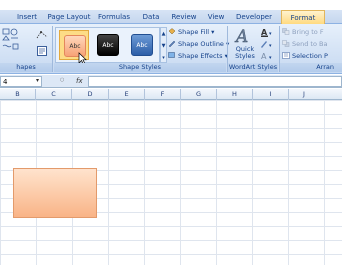 The height and width of the screenshot is (265, 342). I want to click on shape-fill-button: Shape Fill ▾, so click(191, 32).